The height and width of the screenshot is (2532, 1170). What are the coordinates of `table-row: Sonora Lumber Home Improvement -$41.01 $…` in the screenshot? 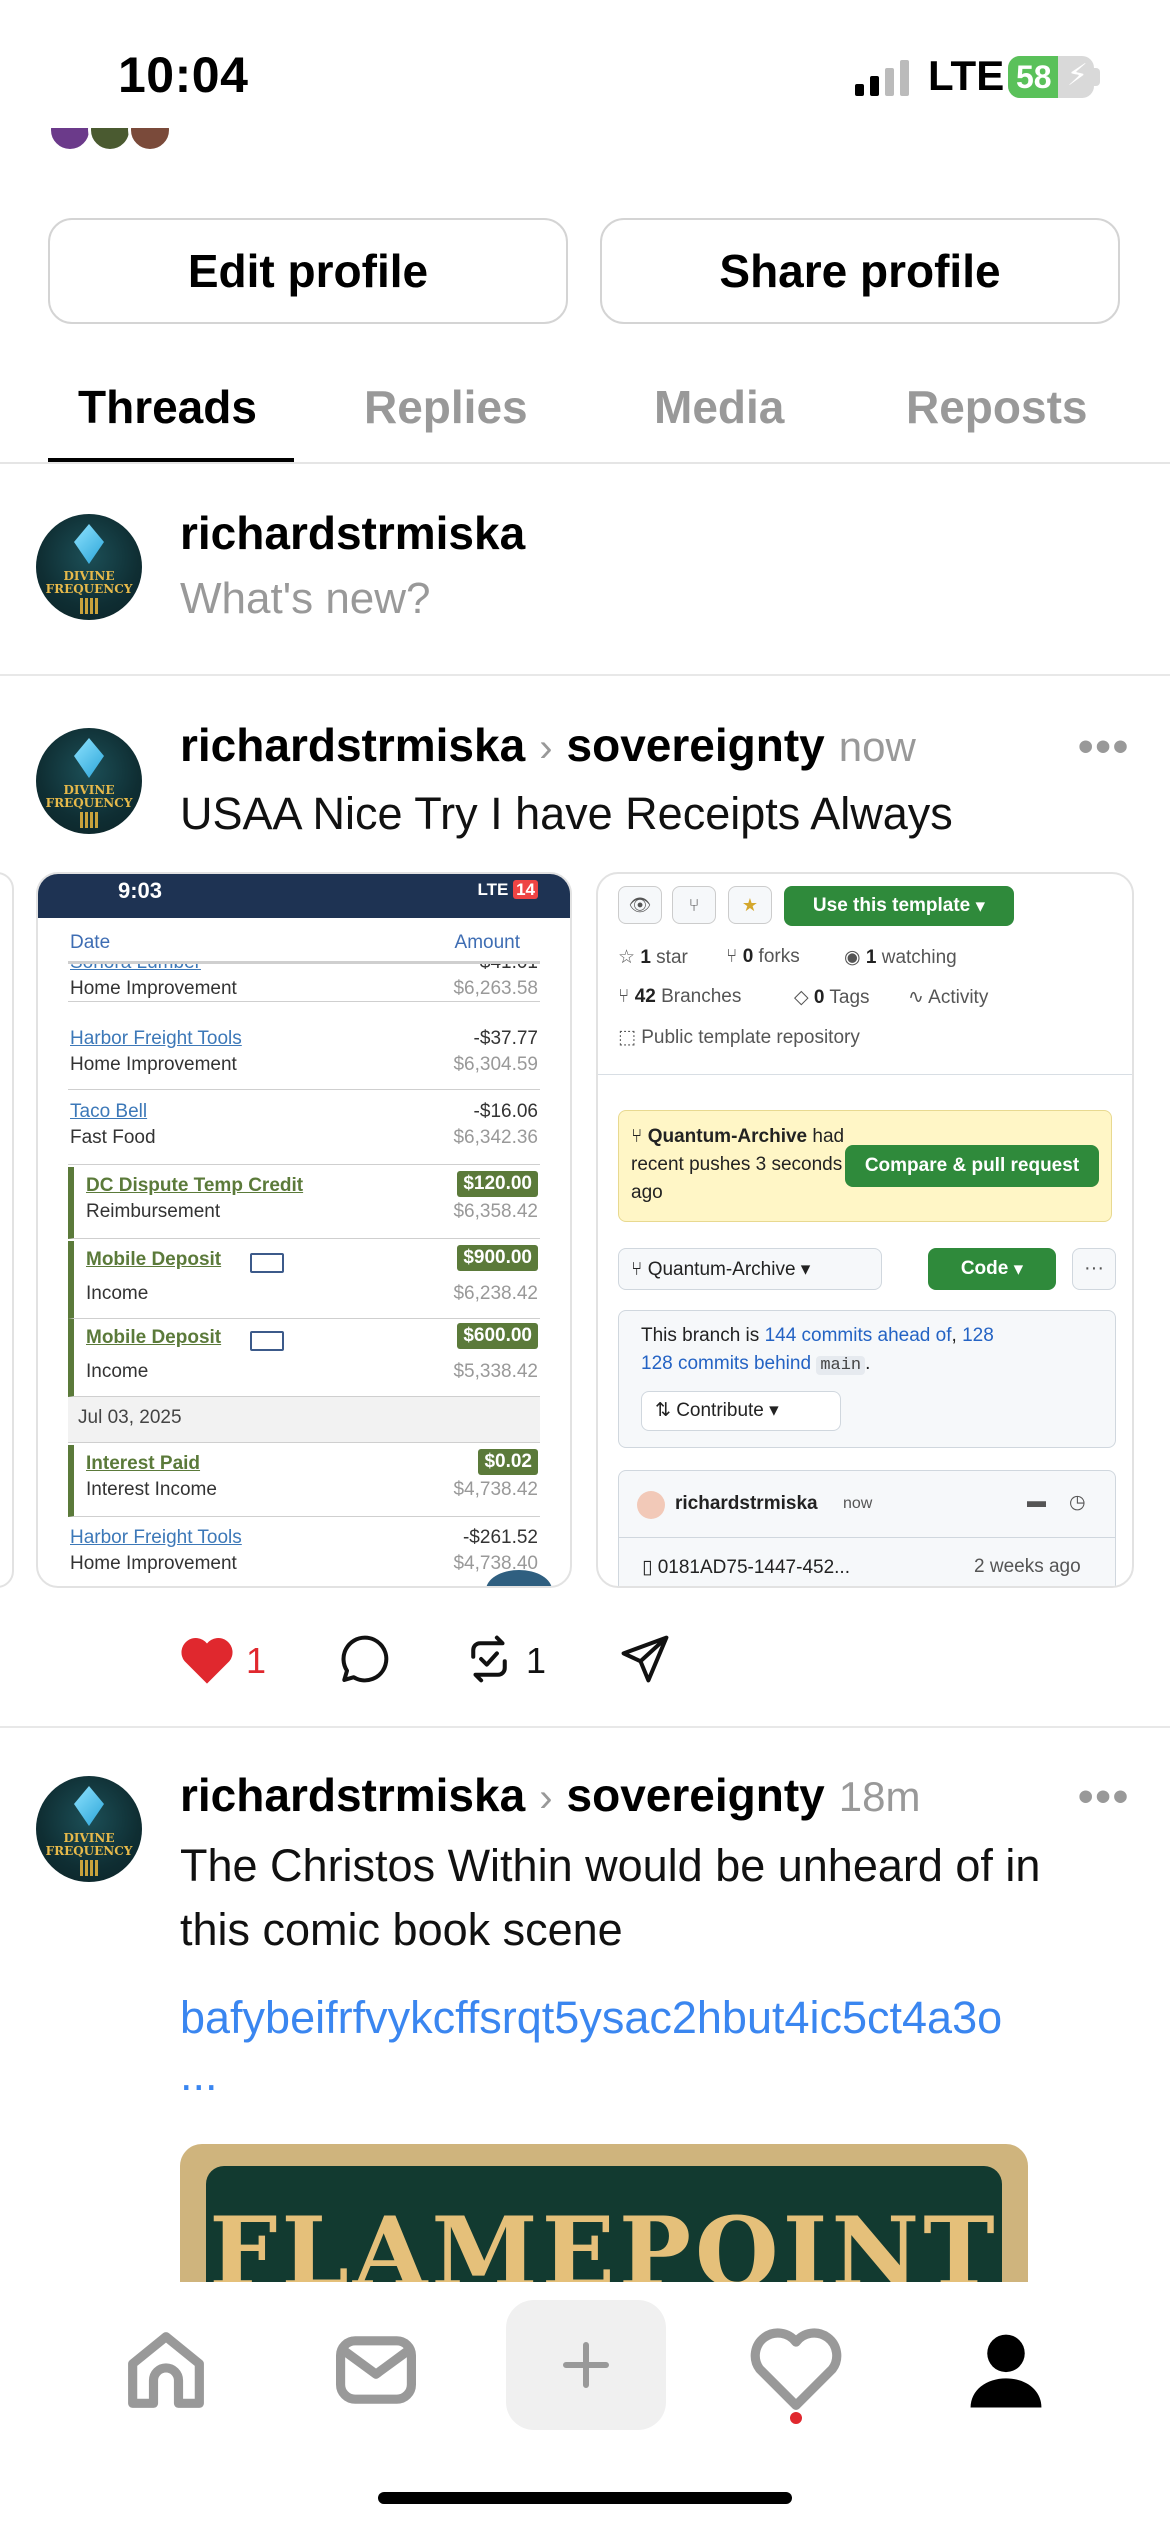 It's located at (304, 983).